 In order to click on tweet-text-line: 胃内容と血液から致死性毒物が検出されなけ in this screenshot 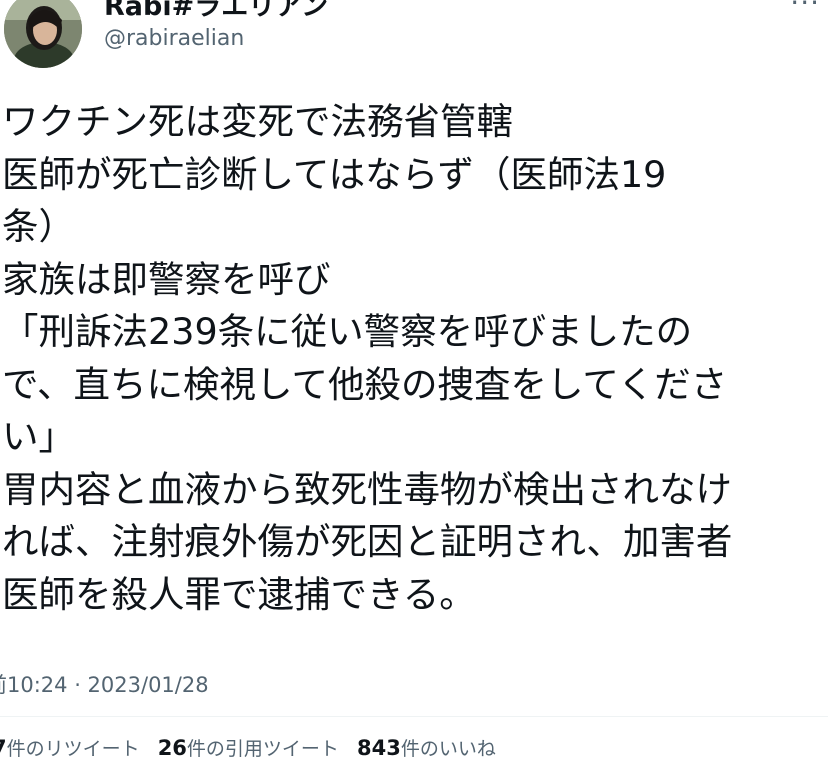, I will do `click(367, 489)`.